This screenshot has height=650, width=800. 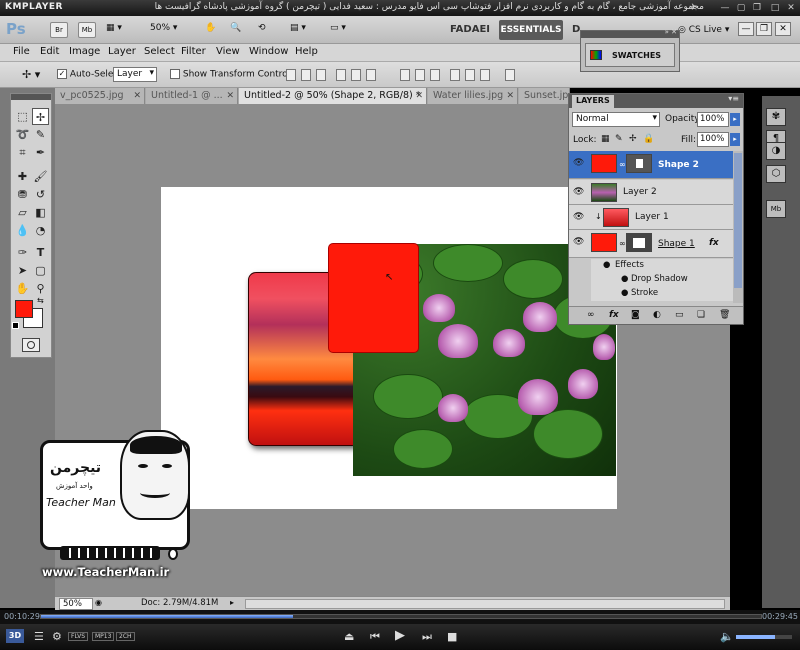 I want to click on crop-tool-icon: ⌗, so click(x=22, y=152).